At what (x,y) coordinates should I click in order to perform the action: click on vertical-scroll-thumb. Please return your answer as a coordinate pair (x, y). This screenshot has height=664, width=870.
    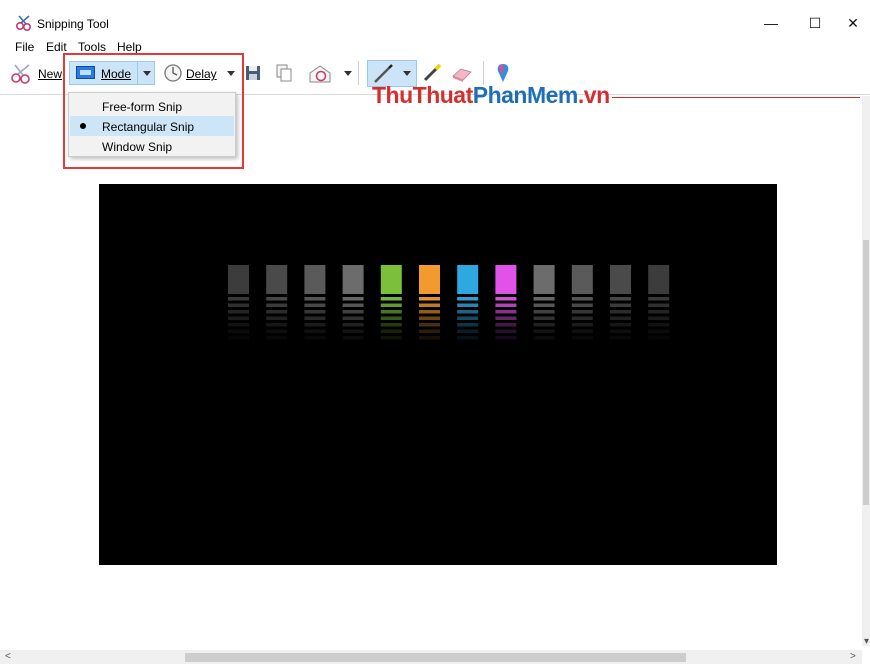
    Looking at the image, I should click on (866, 372).